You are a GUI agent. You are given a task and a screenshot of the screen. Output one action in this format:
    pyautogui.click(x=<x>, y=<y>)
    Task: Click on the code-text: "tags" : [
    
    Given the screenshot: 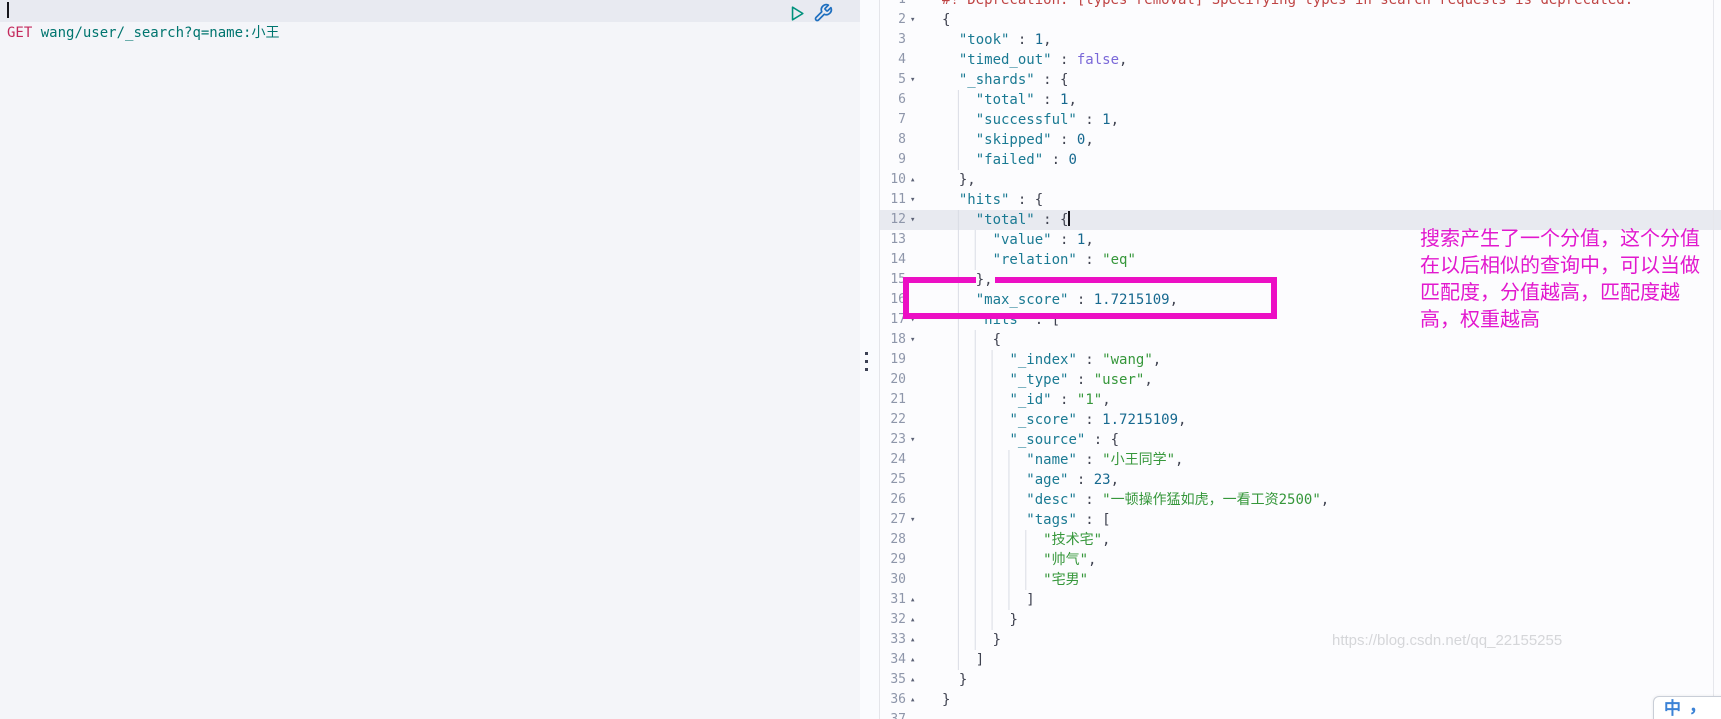 What is the action you would take?
    pyautogui.click(x=1300, y=520)
    